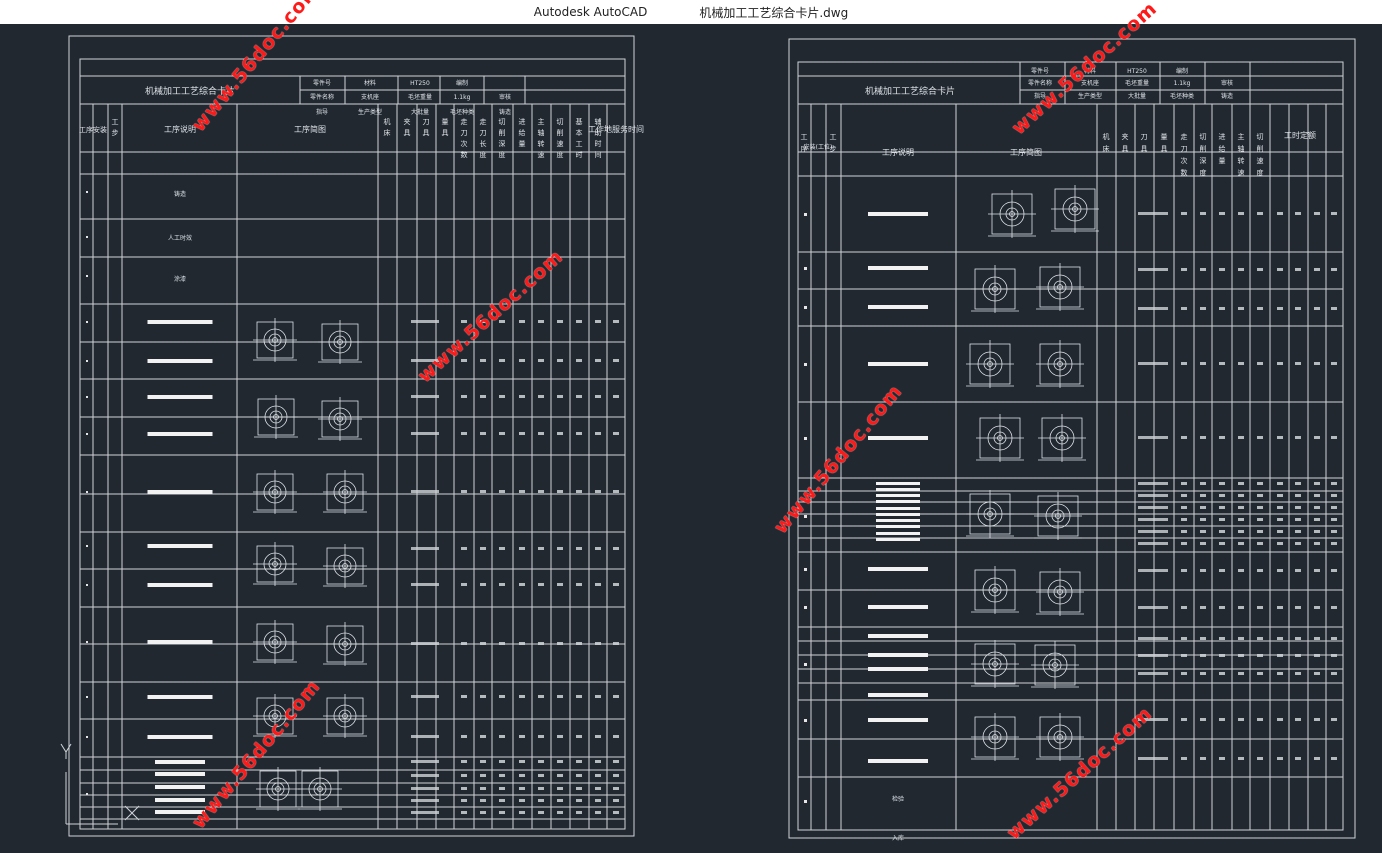  Describe the element at coordinates (910, 91) in the screenshot. I see `right-card-title: 机械加工工艺综合卡片` at that location.